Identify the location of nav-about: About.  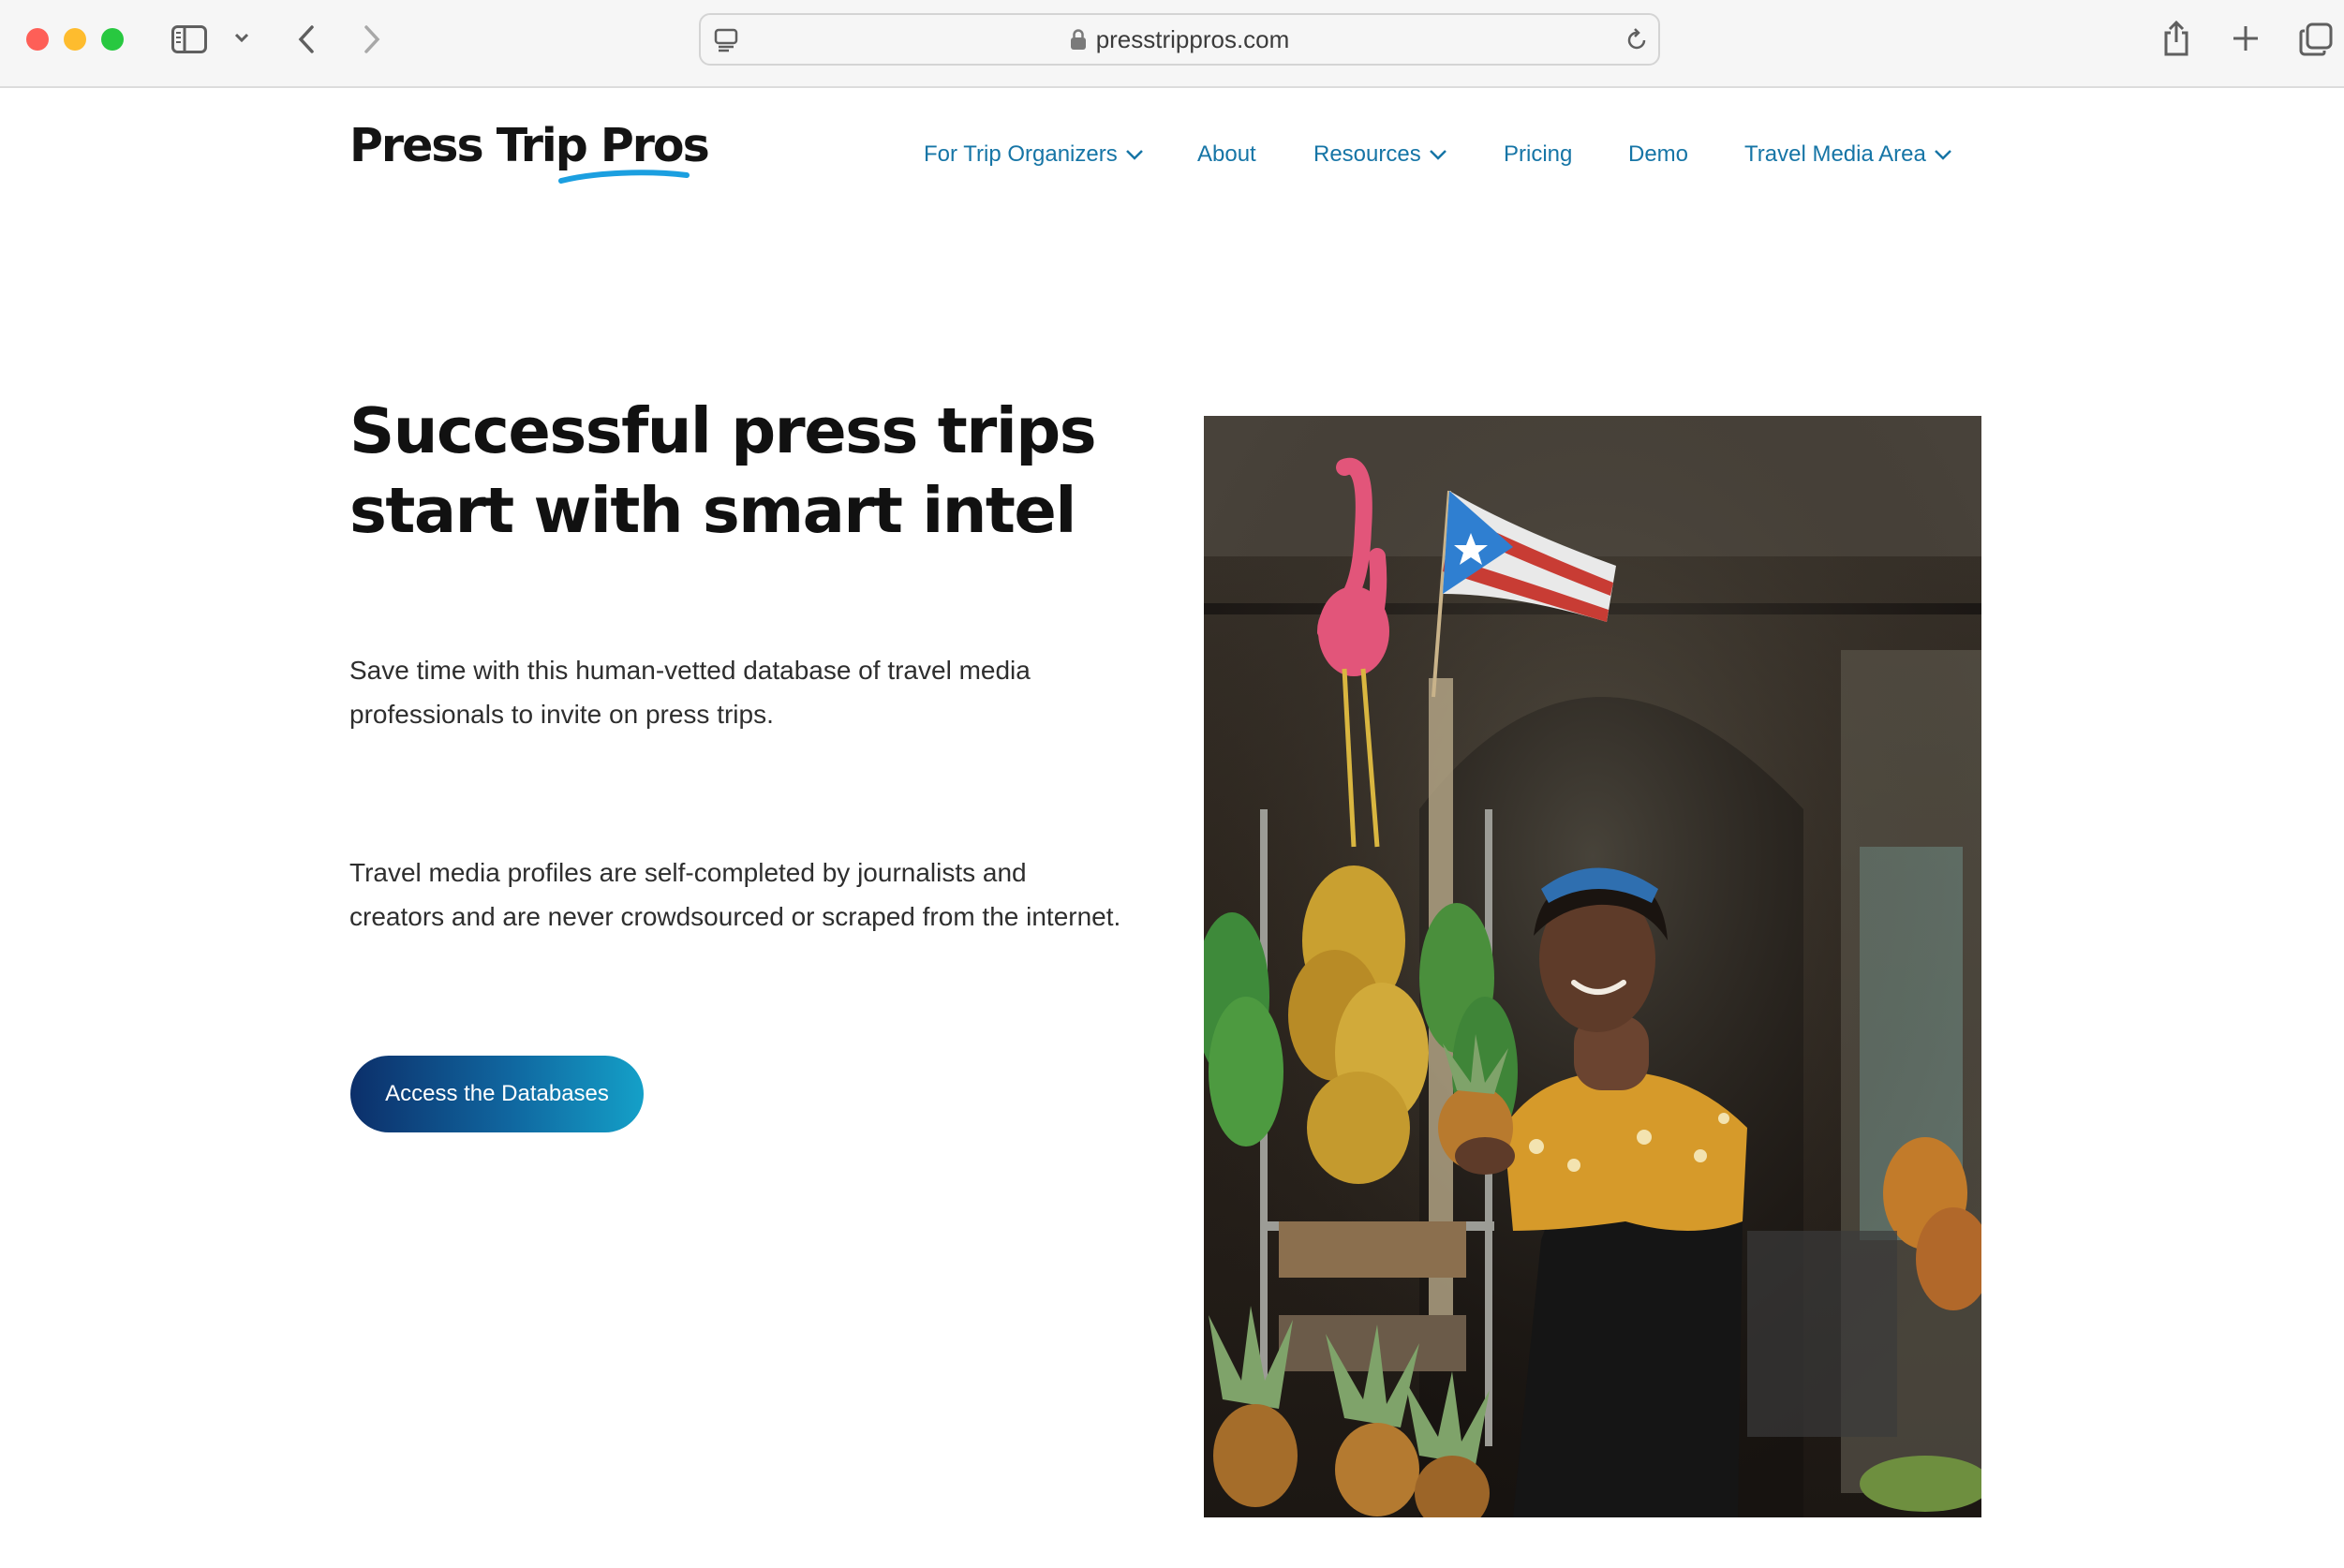
(1226, 154).